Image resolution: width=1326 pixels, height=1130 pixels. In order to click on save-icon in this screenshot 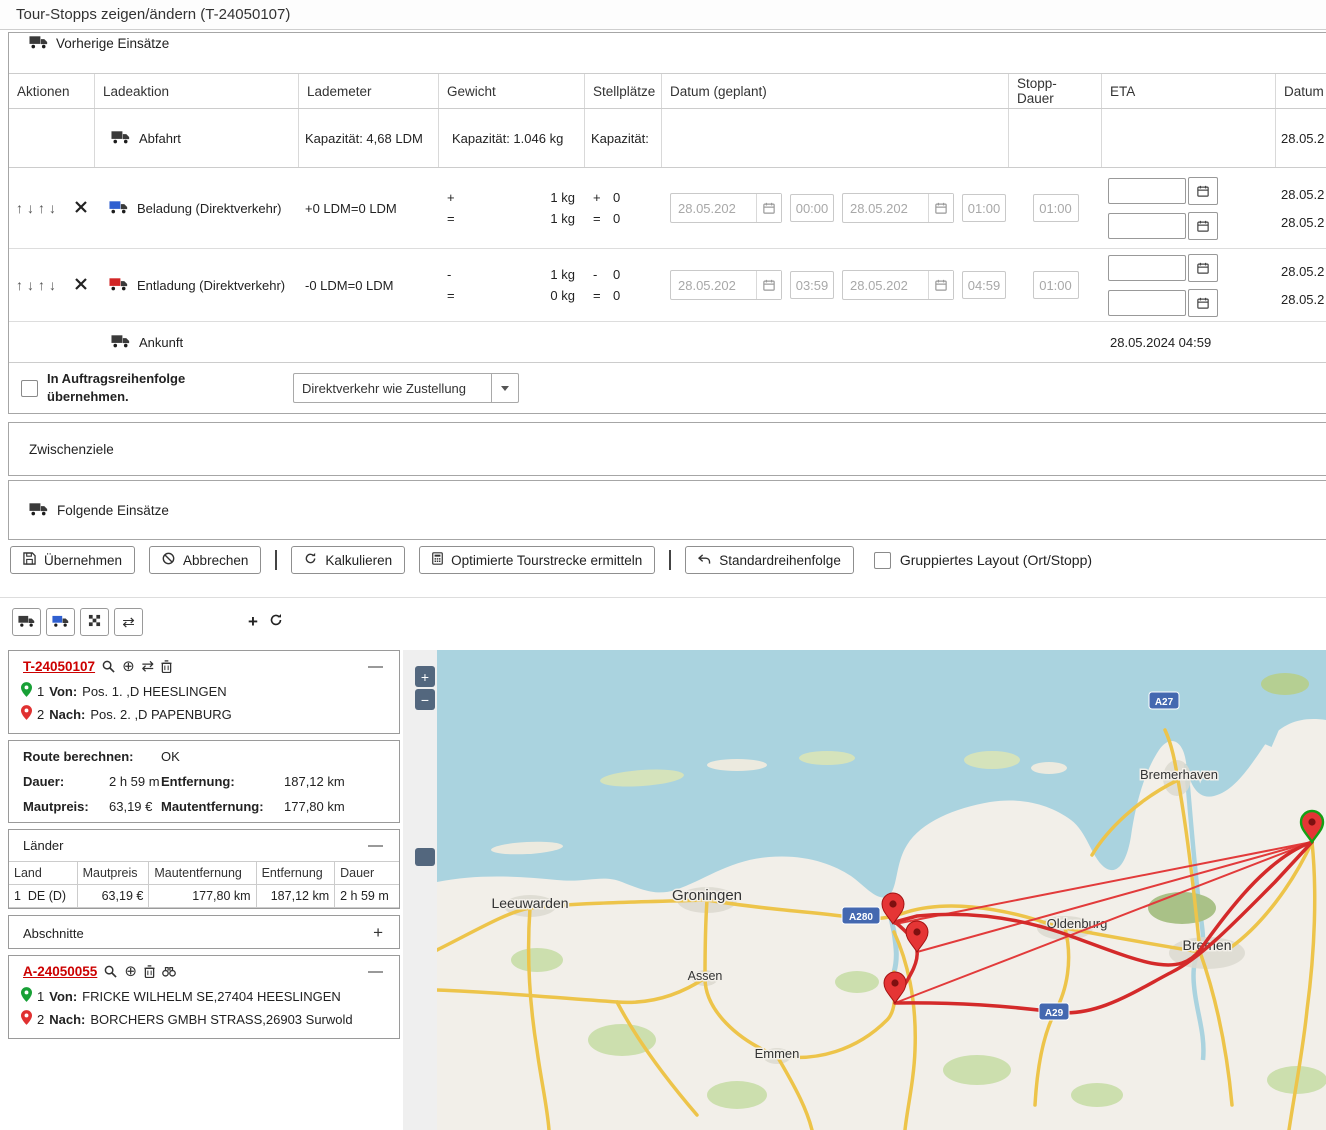, I will do `click(29, 560)`.